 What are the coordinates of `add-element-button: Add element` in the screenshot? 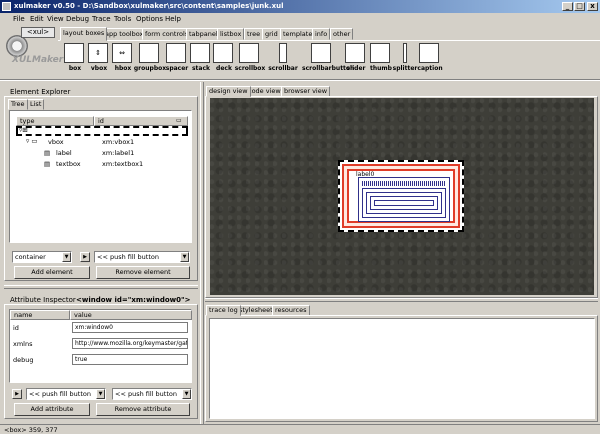 It's located at (52, 272).